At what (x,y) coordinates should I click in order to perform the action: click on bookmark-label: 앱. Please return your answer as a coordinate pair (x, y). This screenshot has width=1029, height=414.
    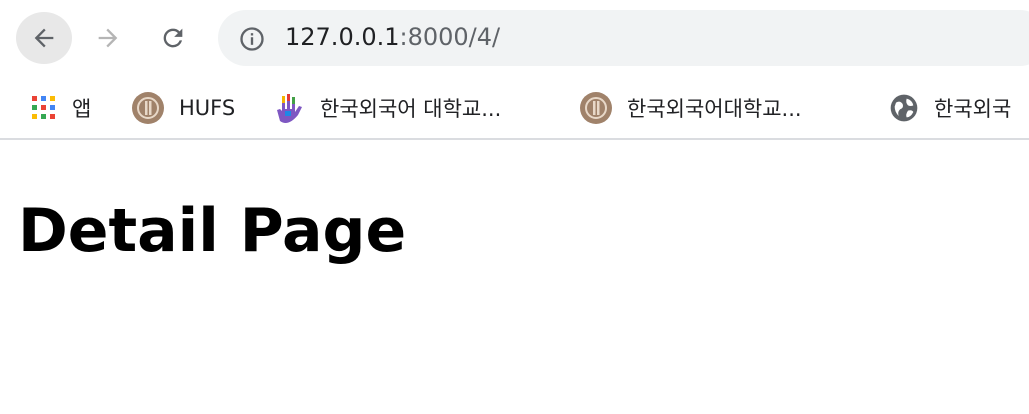
    Looking at the image, I should click on (82, 109).